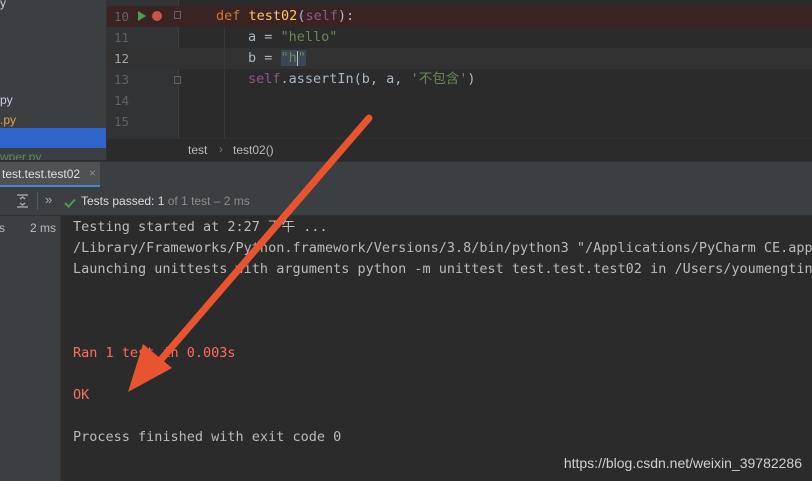 The image size is (812, 481). What do you see at coordinates (471, 79) in the screenshot?
I see `paren-close: )` at bounding box center [471, 79].